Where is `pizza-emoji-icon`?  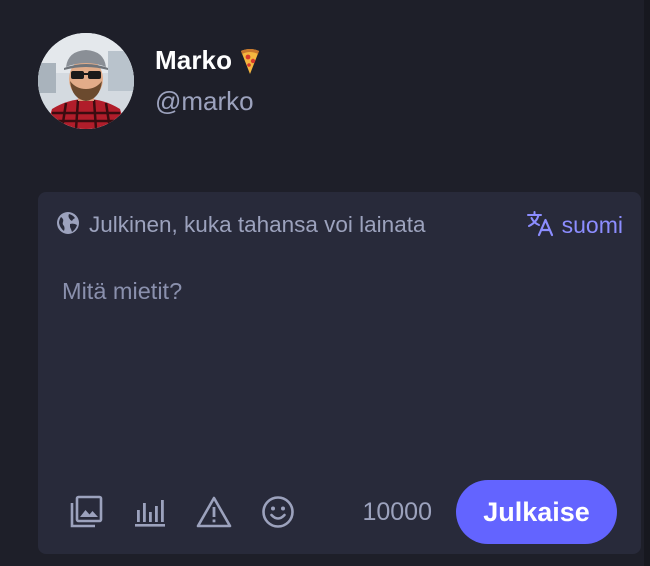
pizza-emoji-icon is located at coordinates (250, 61).